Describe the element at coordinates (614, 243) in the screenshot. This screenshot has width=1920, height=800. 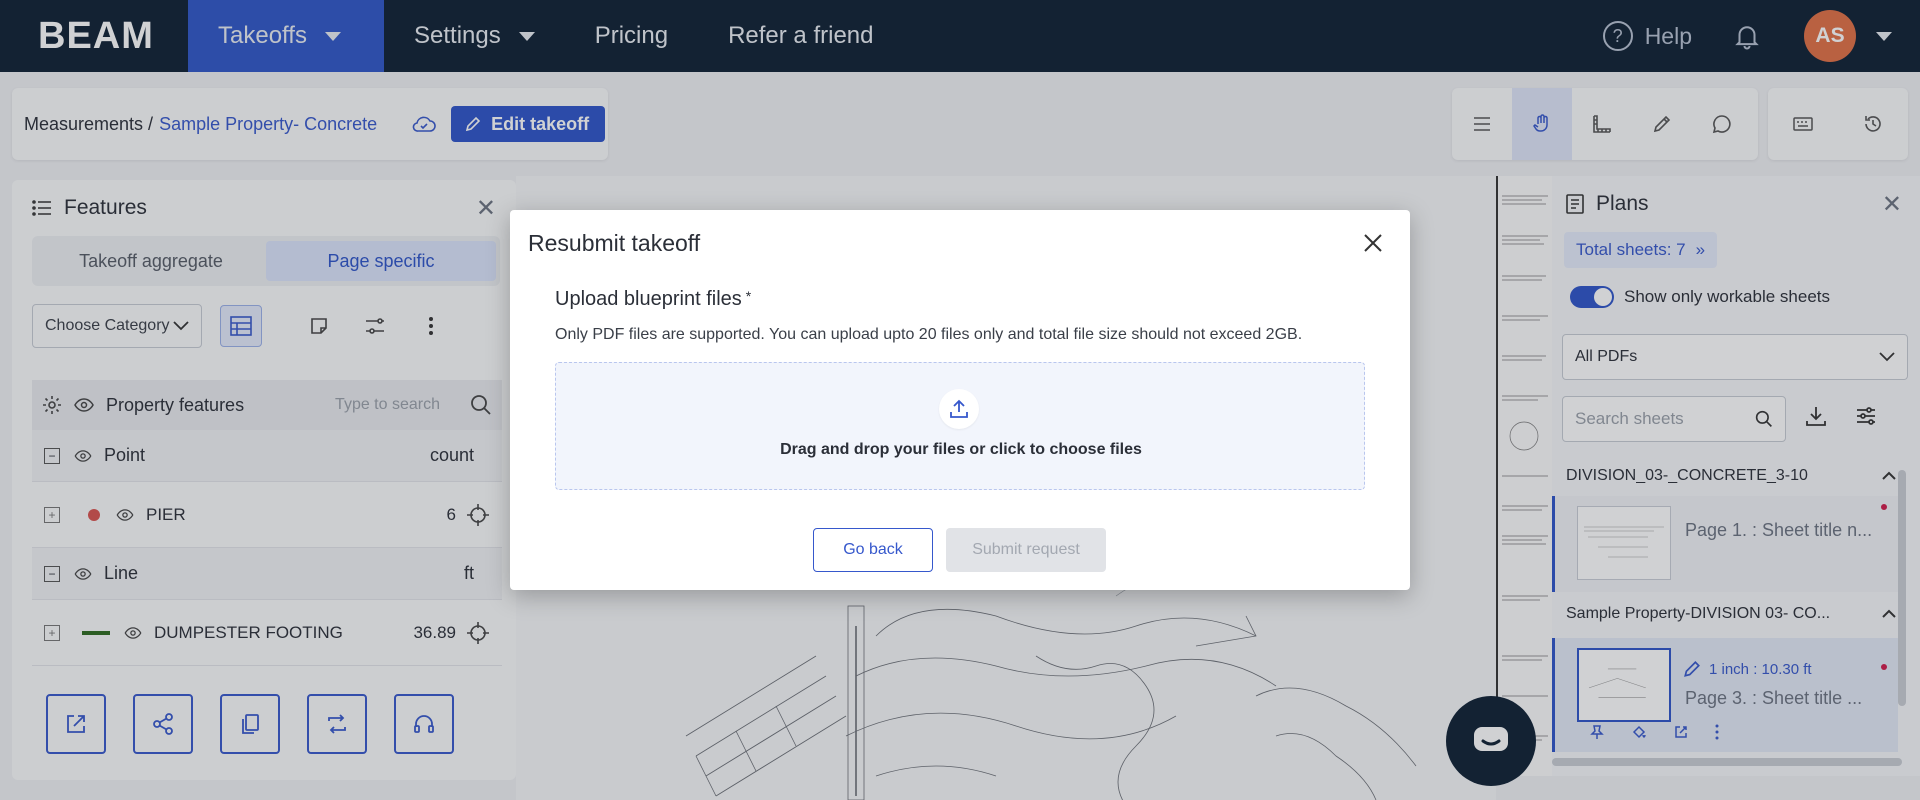
I see `modal-title: Resubmit takeoff` at that location.